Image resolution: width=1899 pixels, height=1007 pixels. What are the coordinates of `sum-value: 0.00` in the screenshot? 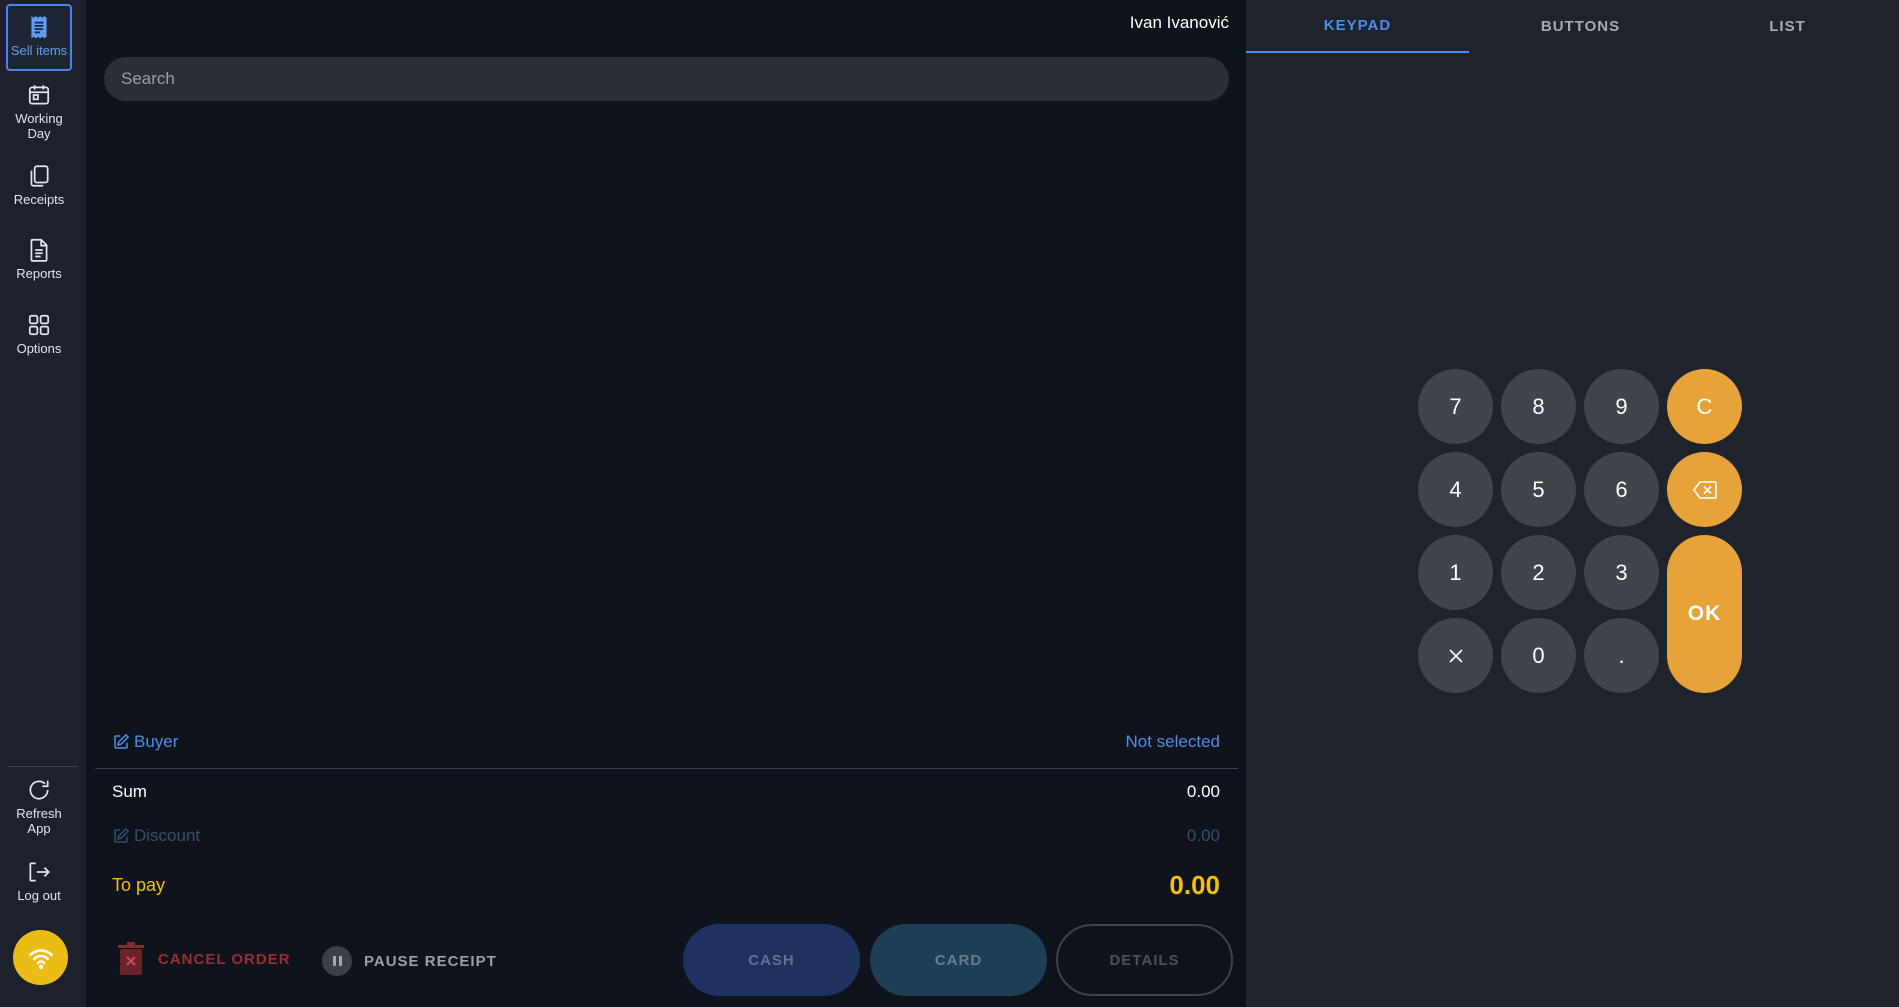 It's located at (1203, 791).